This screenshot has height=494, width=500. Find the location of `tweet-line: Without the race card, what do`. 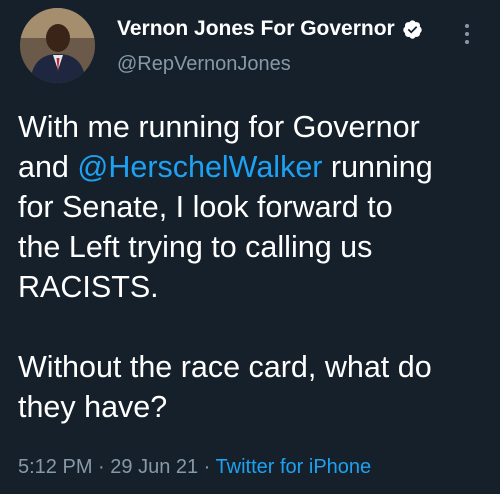

tweet-line: Without the race card, what do is located at coordinates (225, 367).